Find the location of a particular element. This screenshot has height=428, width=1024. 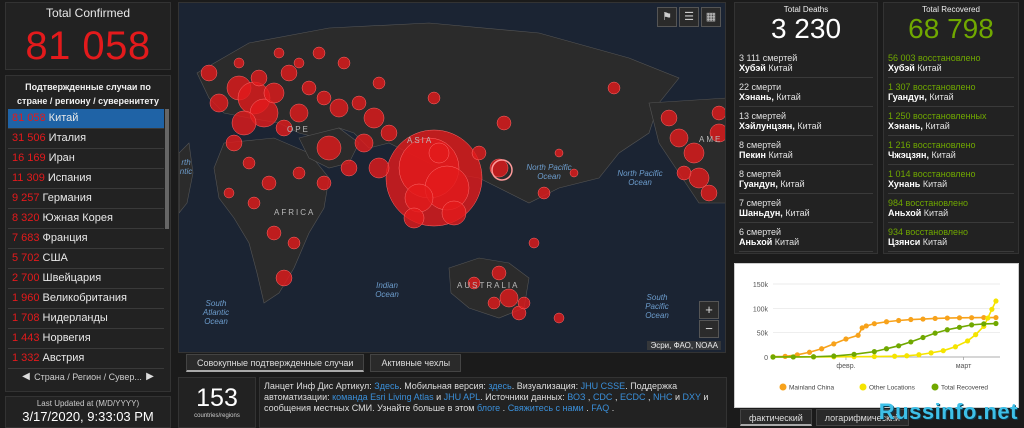

country-list-item: 1 443 Норвегия is located at coordinates (86, 339).